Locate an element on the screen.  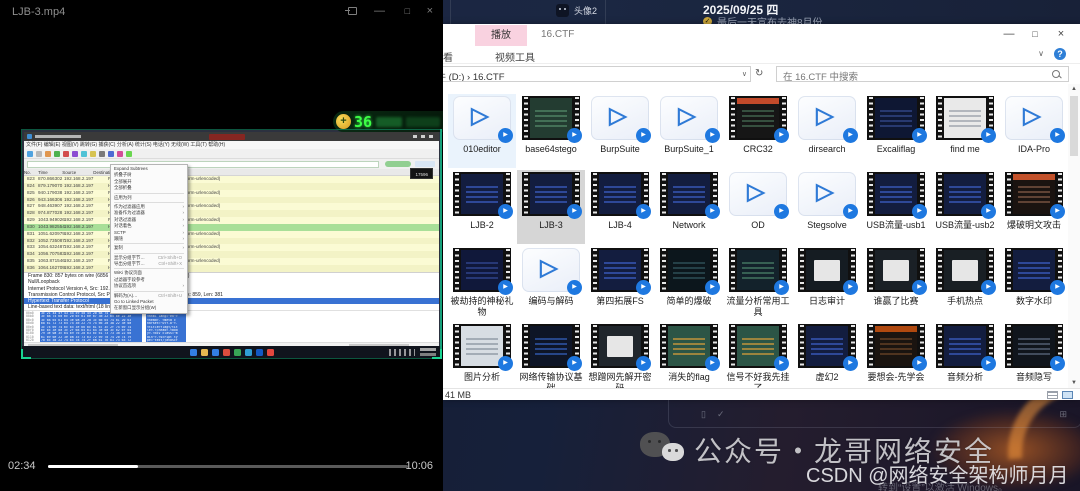
help-icon: ? is located at coordinates (1060, 54).